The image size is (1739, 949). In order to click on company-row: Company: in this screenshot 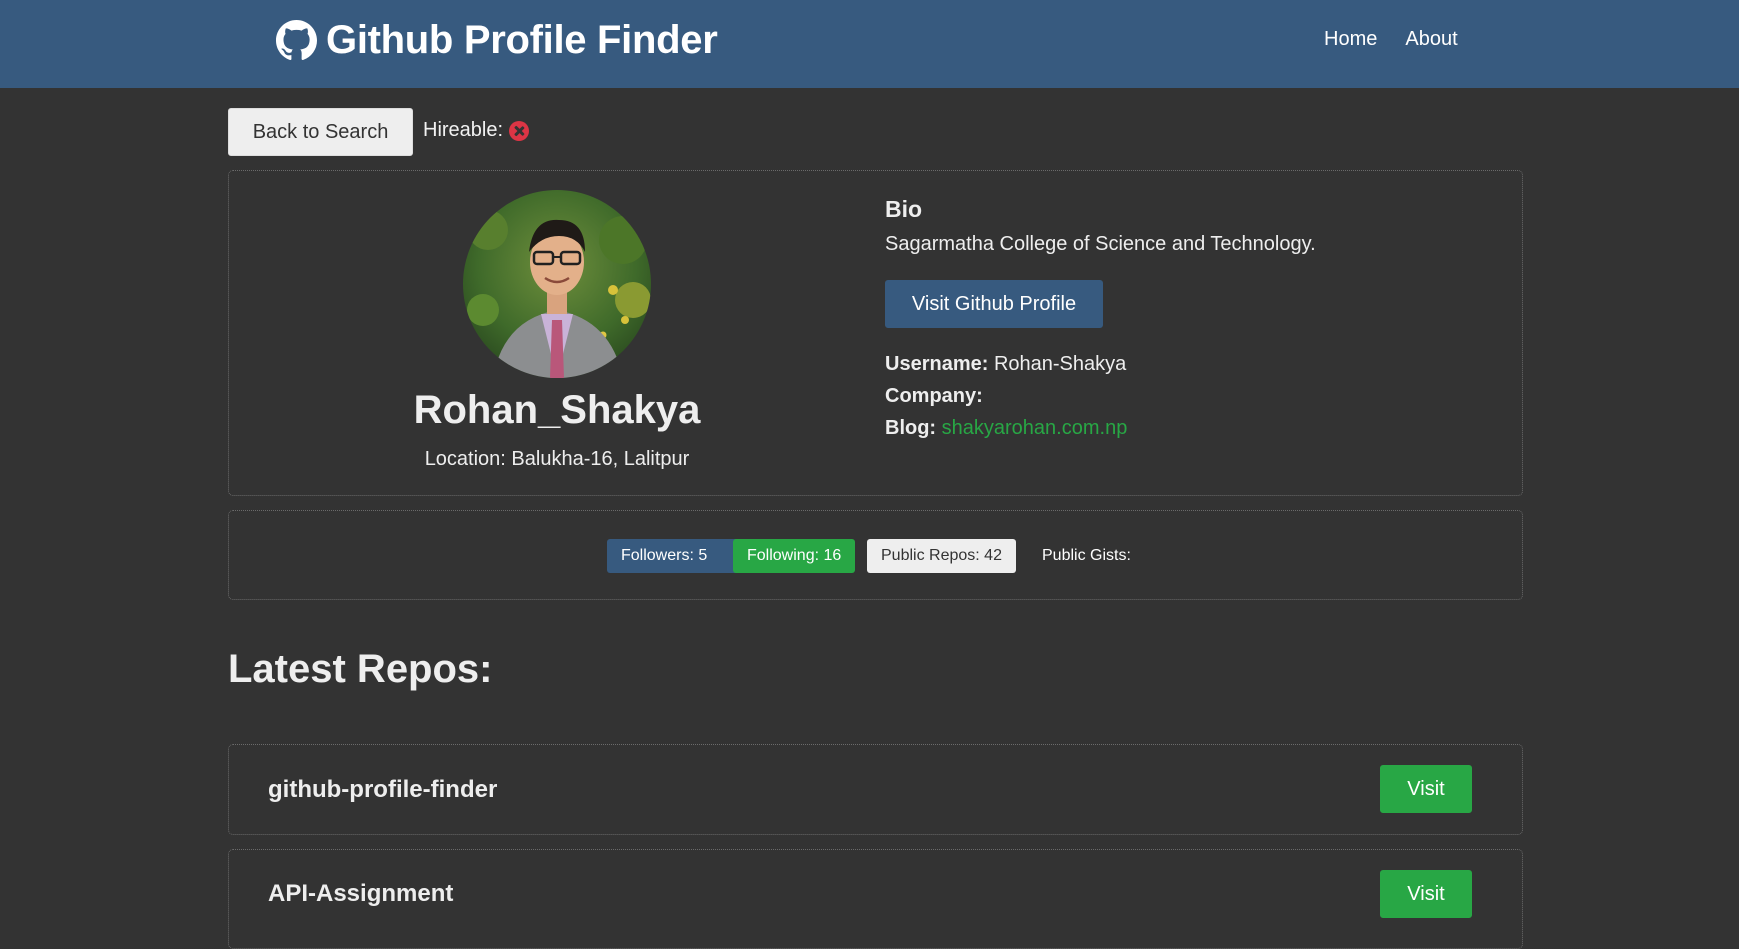, I will do `click(934, 396)`.